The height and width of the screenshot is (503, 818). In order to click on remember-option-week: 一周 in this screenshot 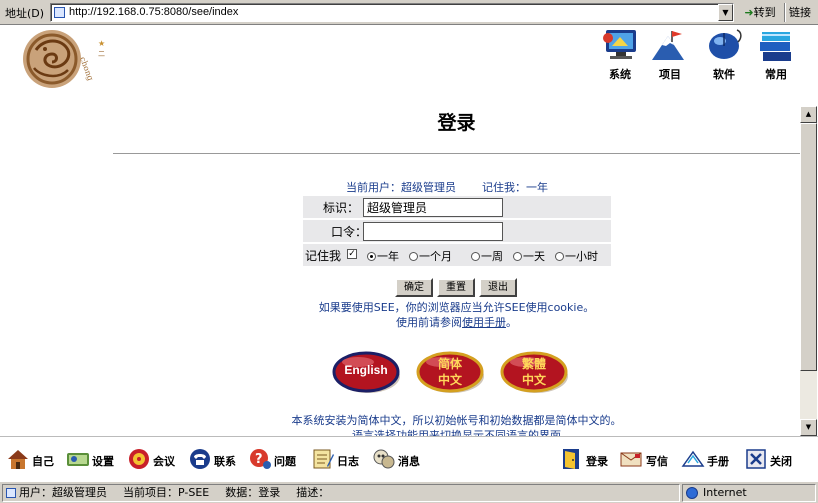, I will do `click(487, 256)`.